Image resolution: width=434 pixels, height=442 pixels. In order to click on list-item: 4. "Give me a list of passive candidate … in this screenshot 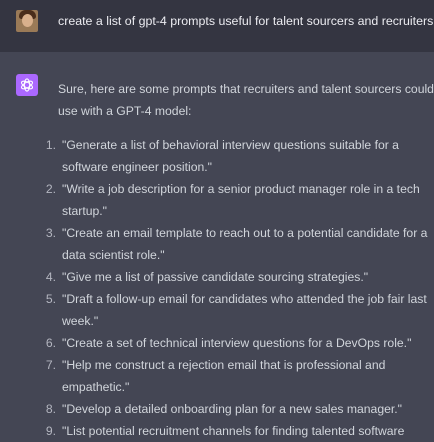, I will do `click(217, 277)`.